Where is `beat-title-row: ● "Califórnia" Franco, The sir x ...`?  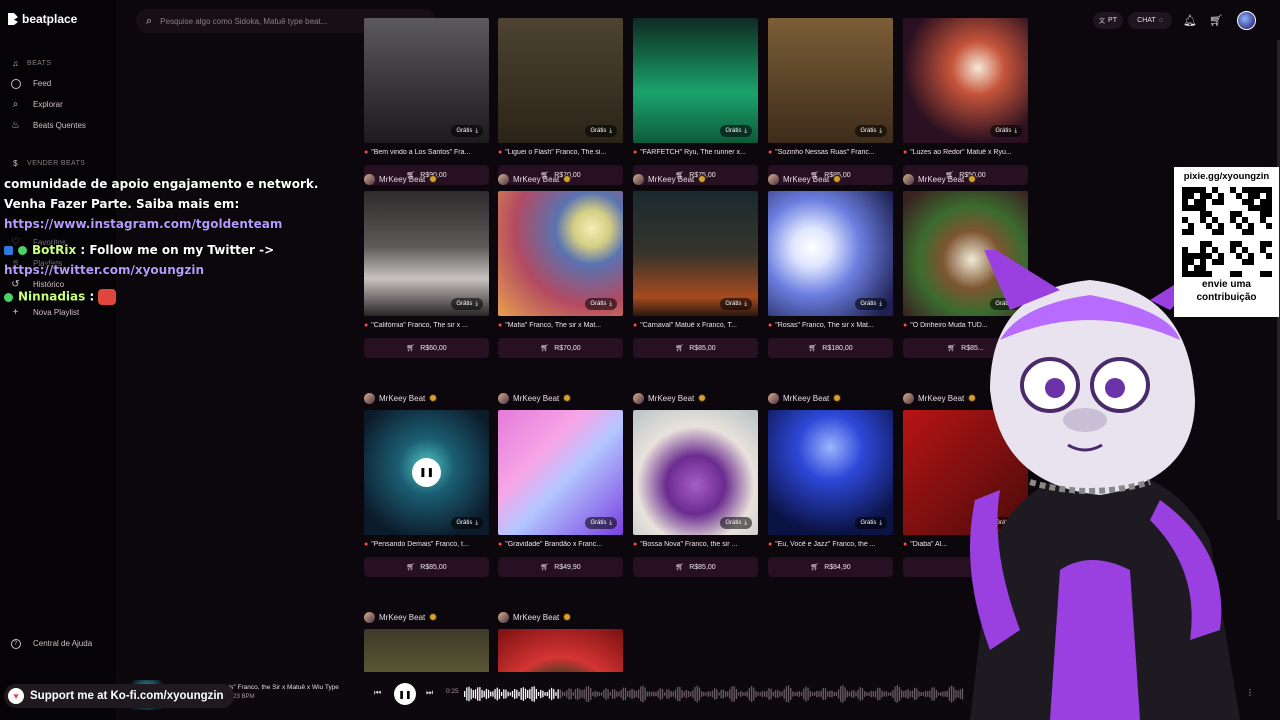 beat-title-row: ● "Califórnia" Franco, The sir x ... is located at coordinates (426, 325).